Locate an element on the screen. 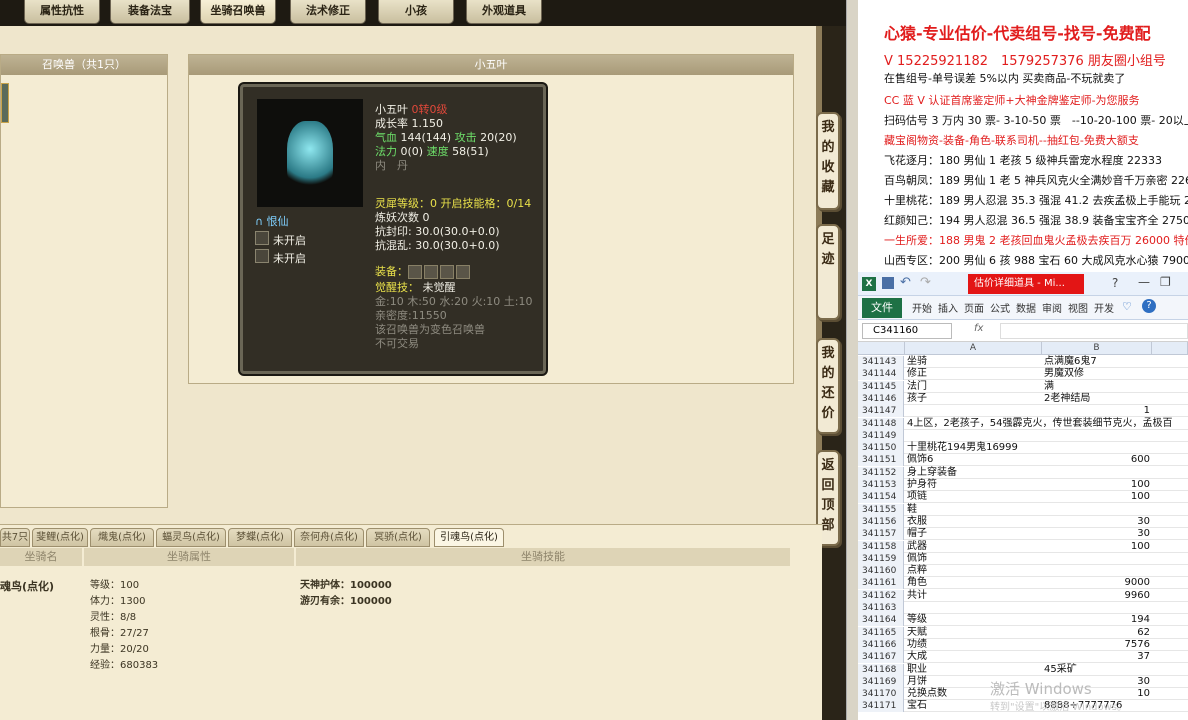 The width and height of the screenshot is (1188, 720). ribbon-insert: 插入 is located at coordinates (948, 307).